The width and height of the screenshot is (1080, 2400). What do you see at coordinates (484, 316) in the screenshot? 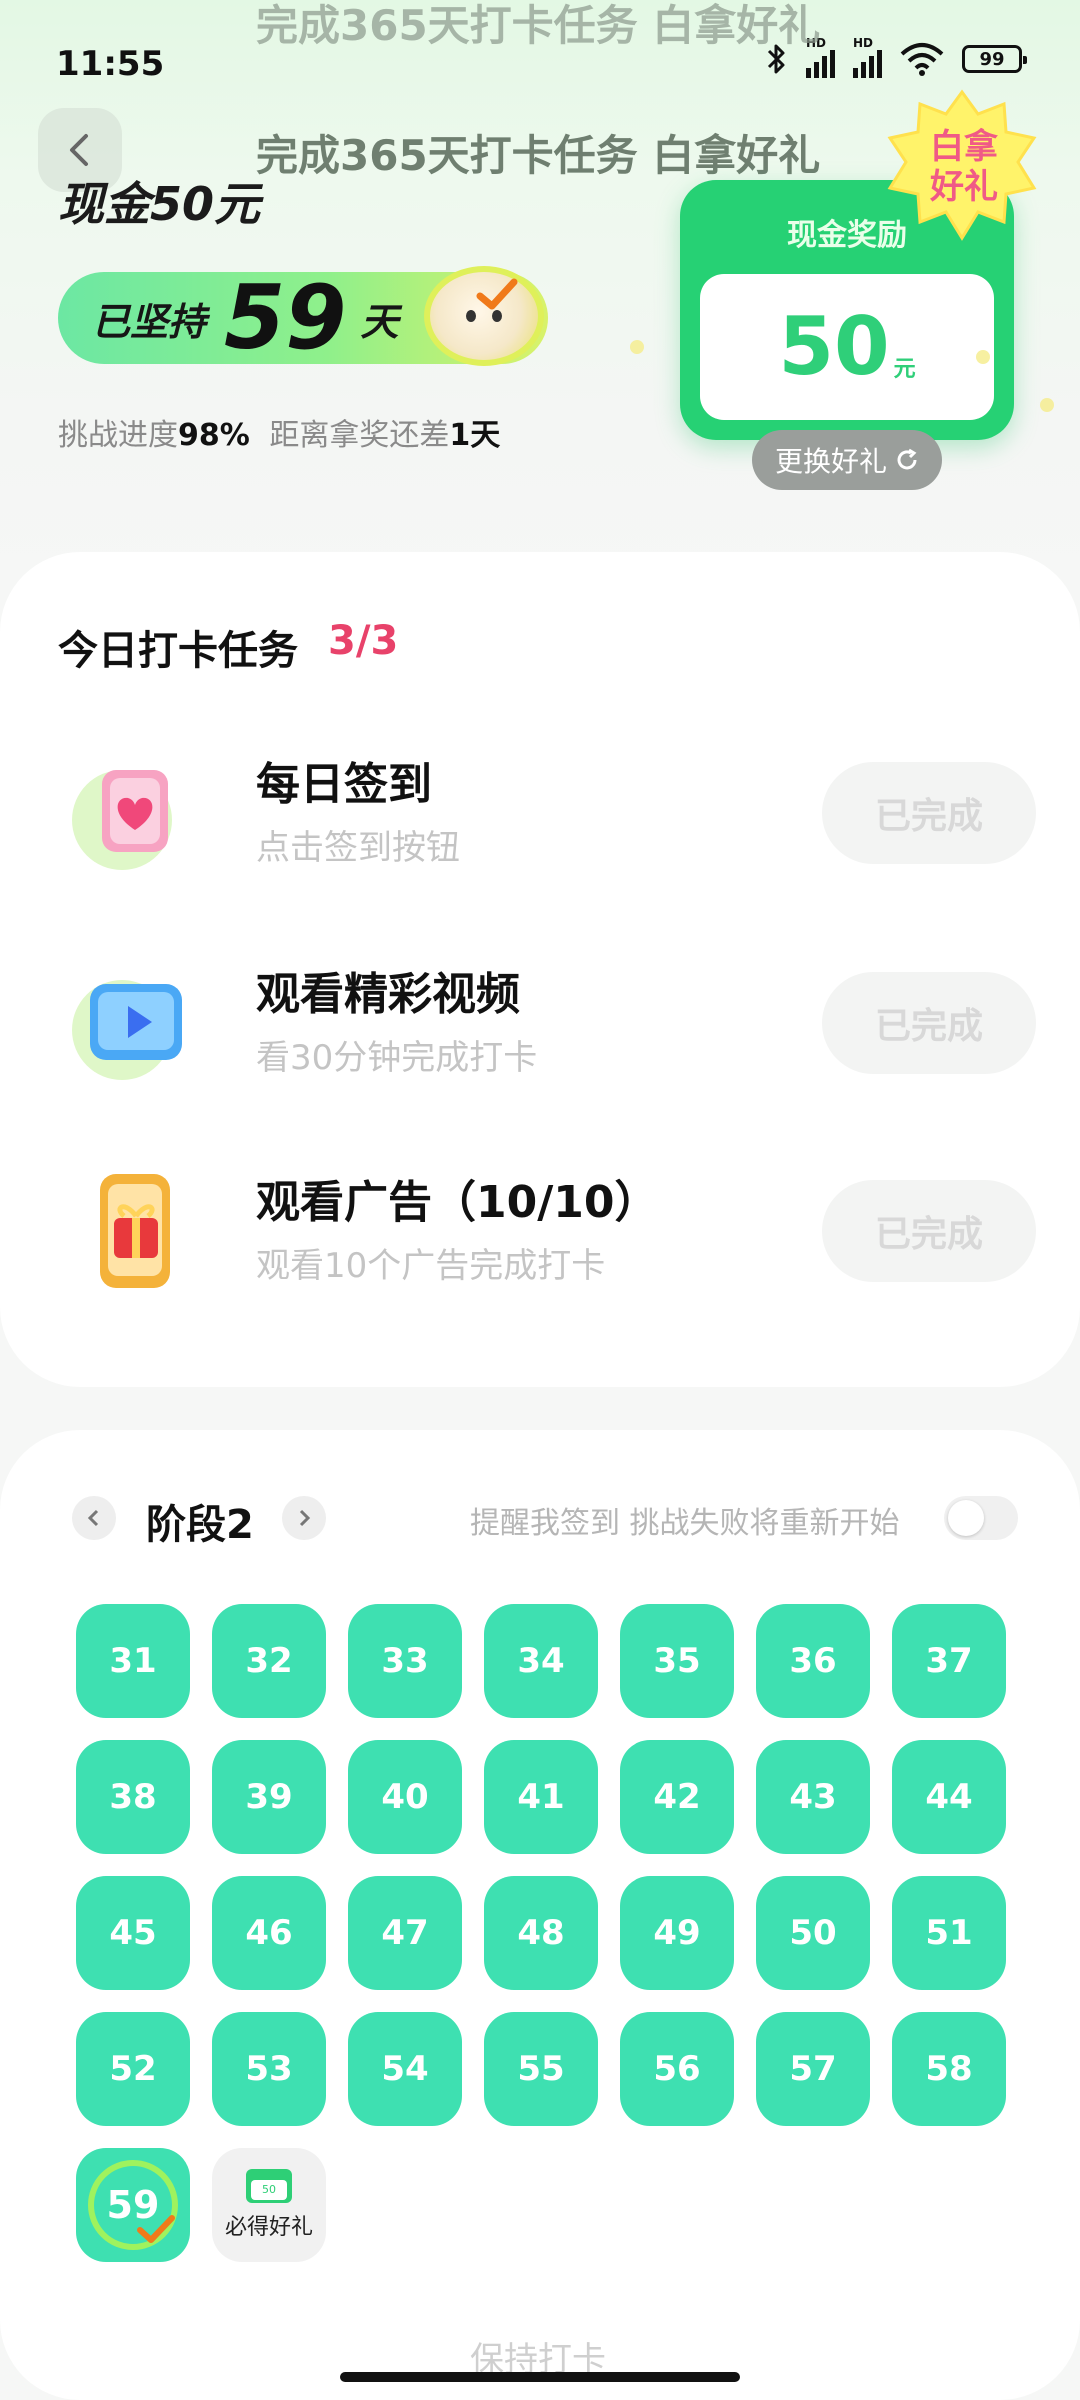
I see `mascot-icon` at bounding box center [484, 316].